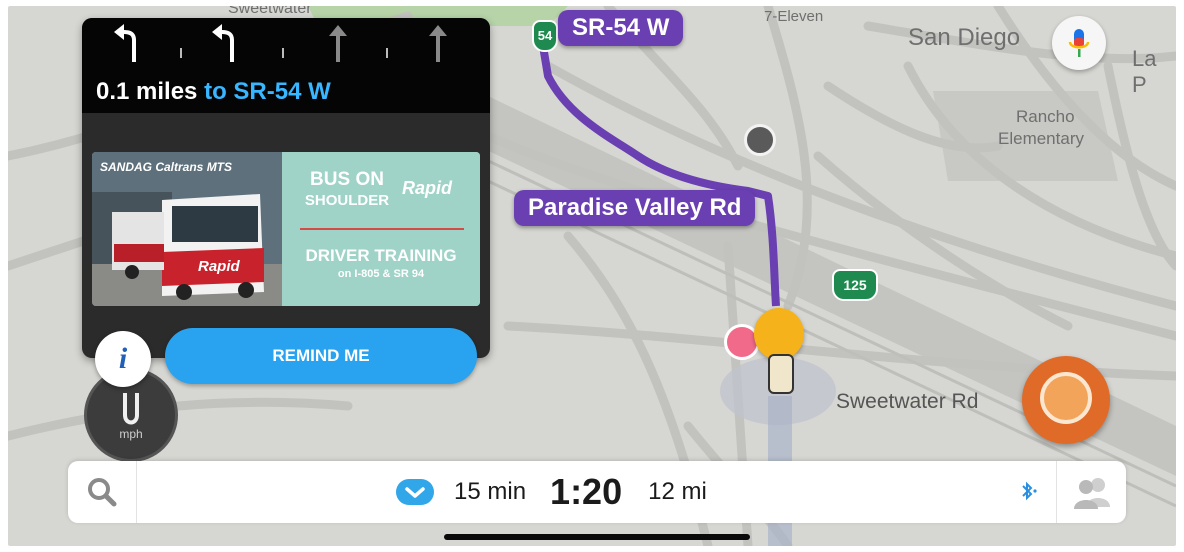 The height and width of the screenshot is (552, 1184). What do you see at coordinates (427, 188) in the screenshot?
I see `ad-rapid-logo: Rapid` at bounding box center [427, 188].